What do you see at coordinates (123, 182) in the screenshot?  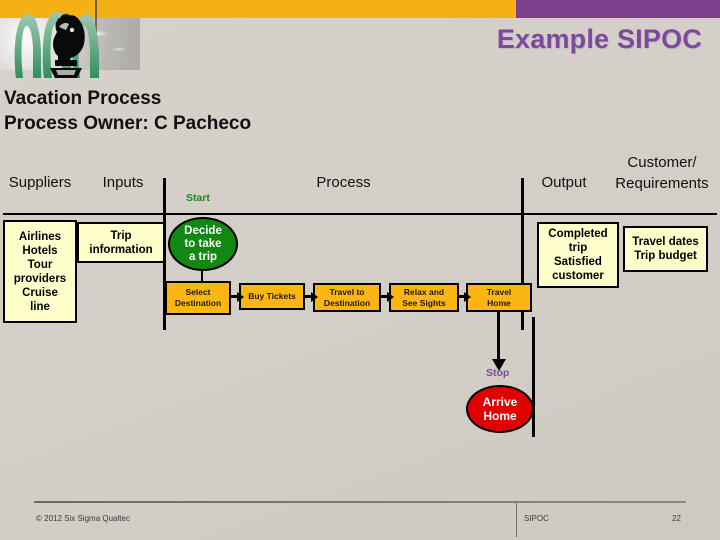 I see `column-header-inputs: Inputs` at bounding box center [123, 182].